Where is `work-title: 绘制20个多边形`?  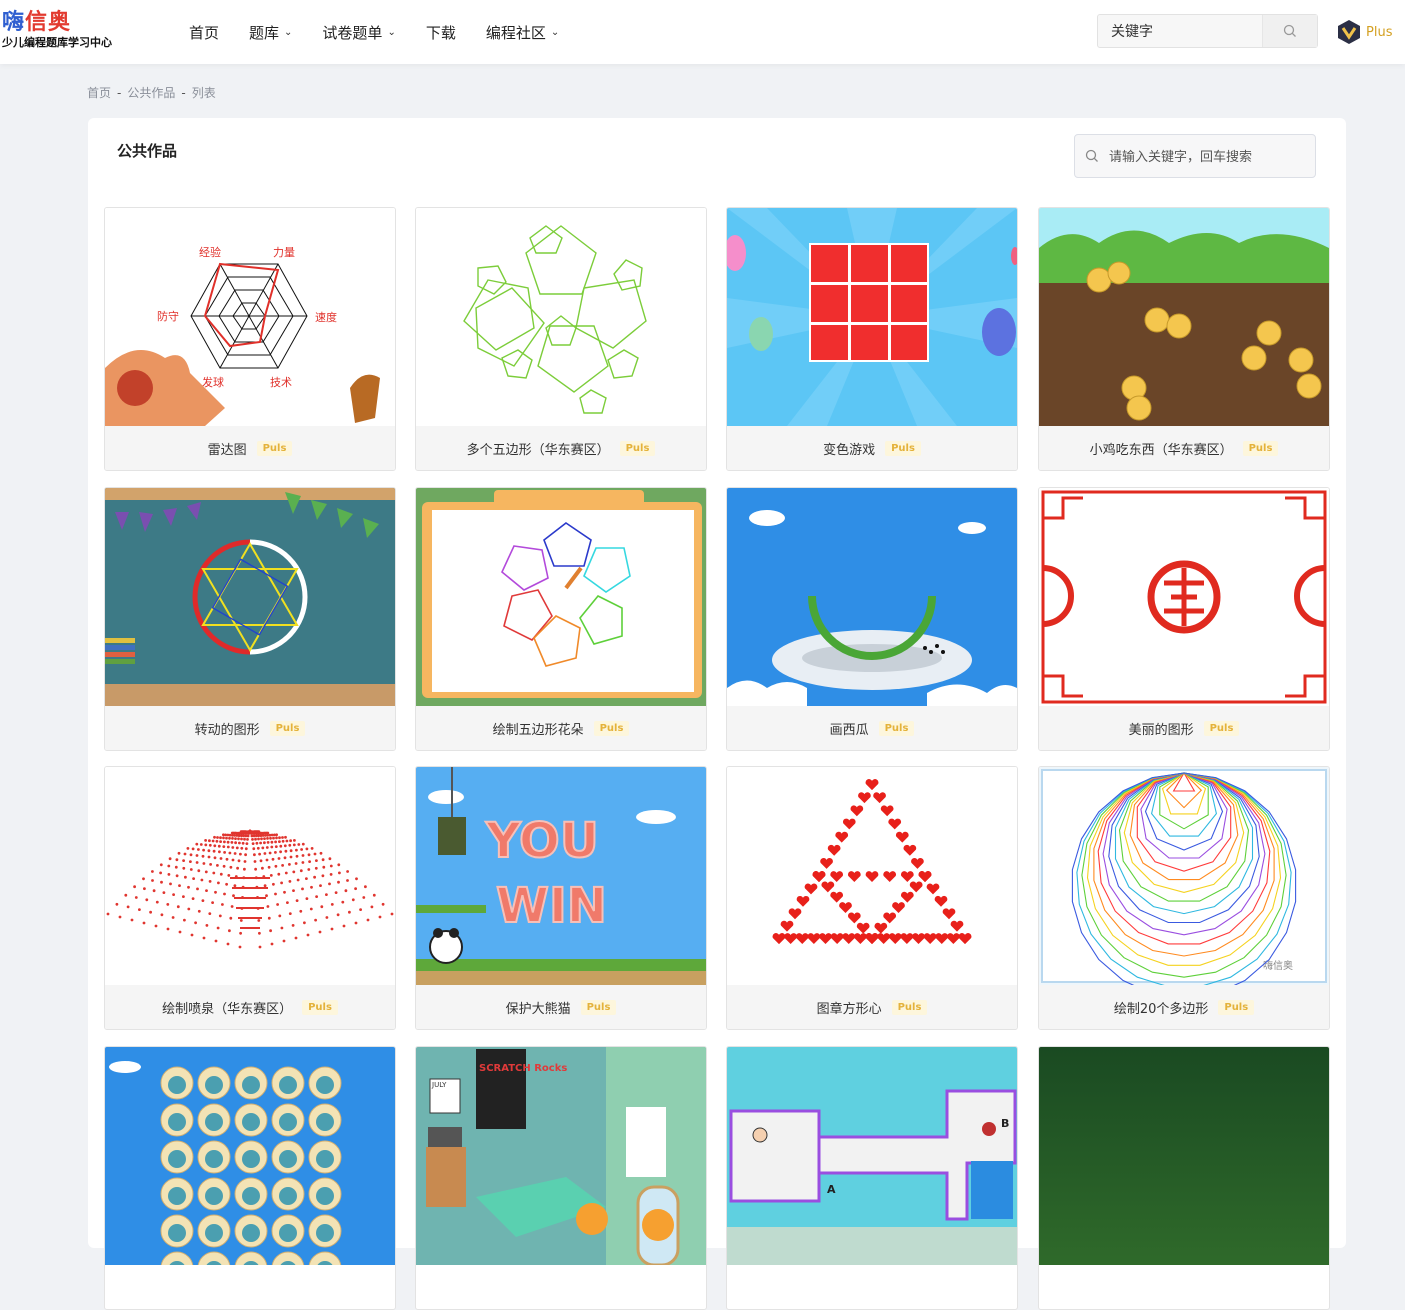
work-title: 绘制20个多边形 is located at coordinates (1161, 1009).